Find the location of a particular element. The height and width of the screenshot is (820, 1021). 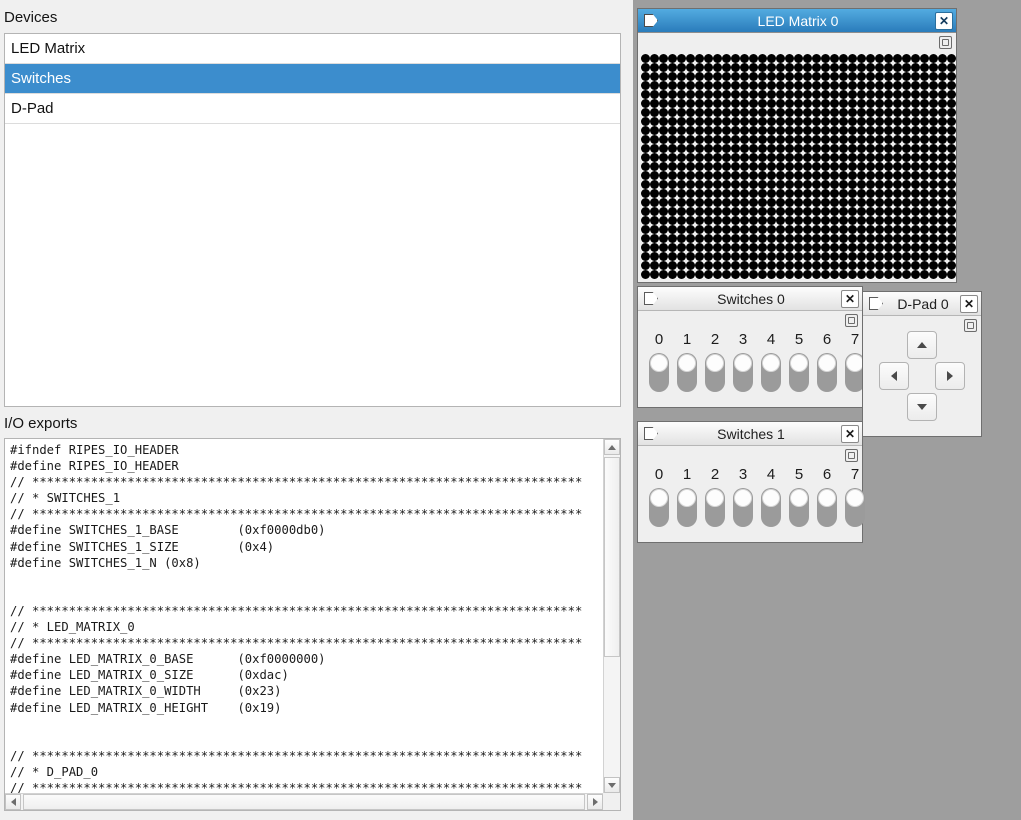

vertical-scrollbar-thumb is located at coordinates (612, 557).